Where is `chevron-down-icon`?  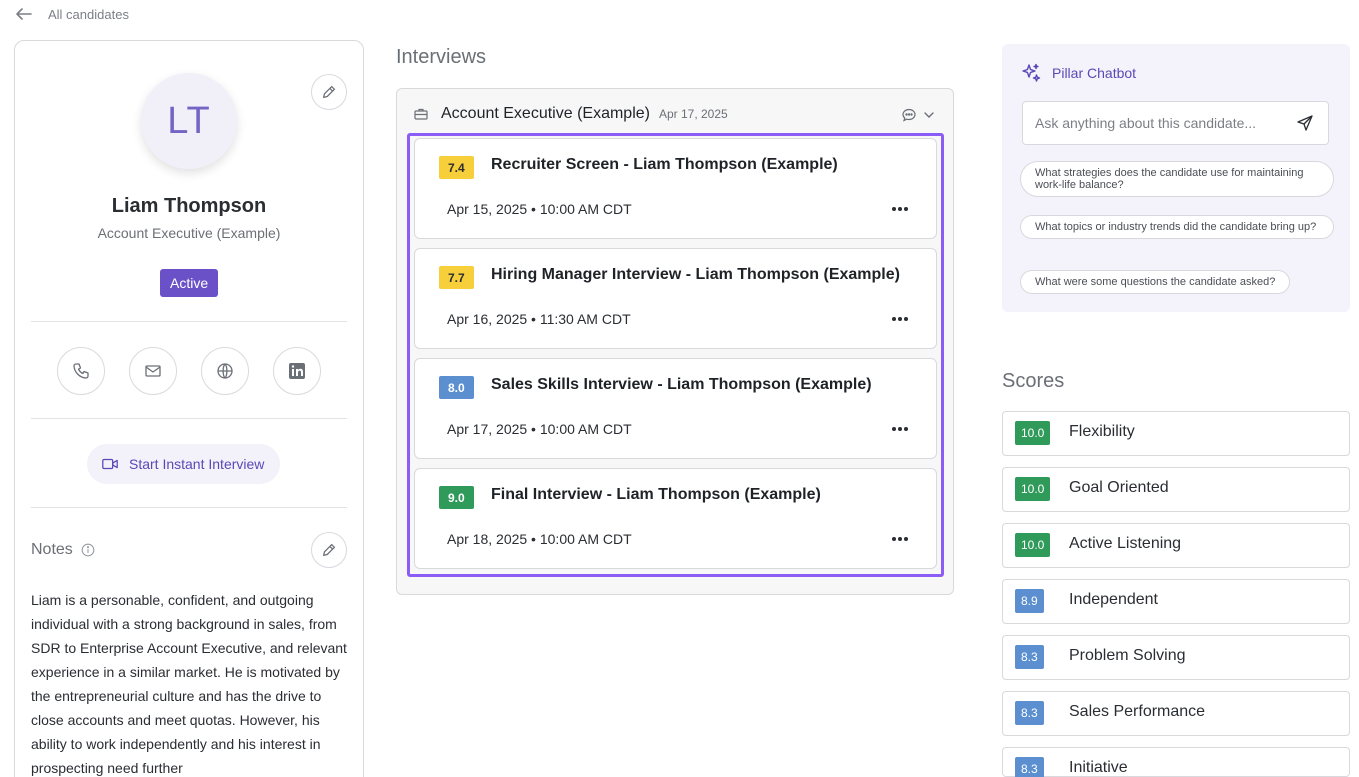
chevron-down-icon is located at coordinates (929, 115).